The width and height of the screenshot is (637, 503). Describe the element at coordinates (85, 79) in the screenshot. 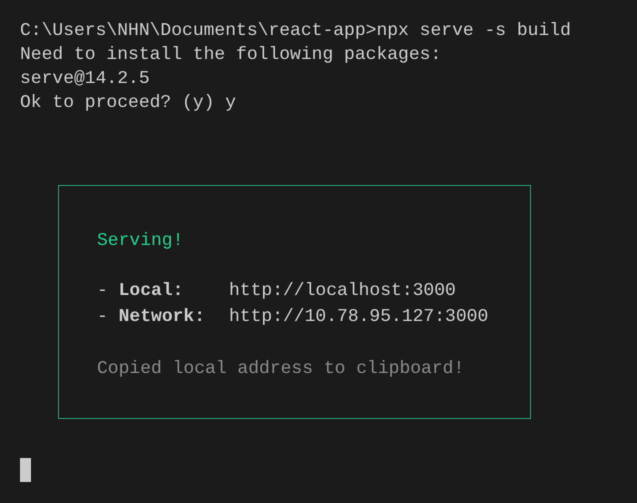

I see `terminal-line: serve@14.2.5` at that location.